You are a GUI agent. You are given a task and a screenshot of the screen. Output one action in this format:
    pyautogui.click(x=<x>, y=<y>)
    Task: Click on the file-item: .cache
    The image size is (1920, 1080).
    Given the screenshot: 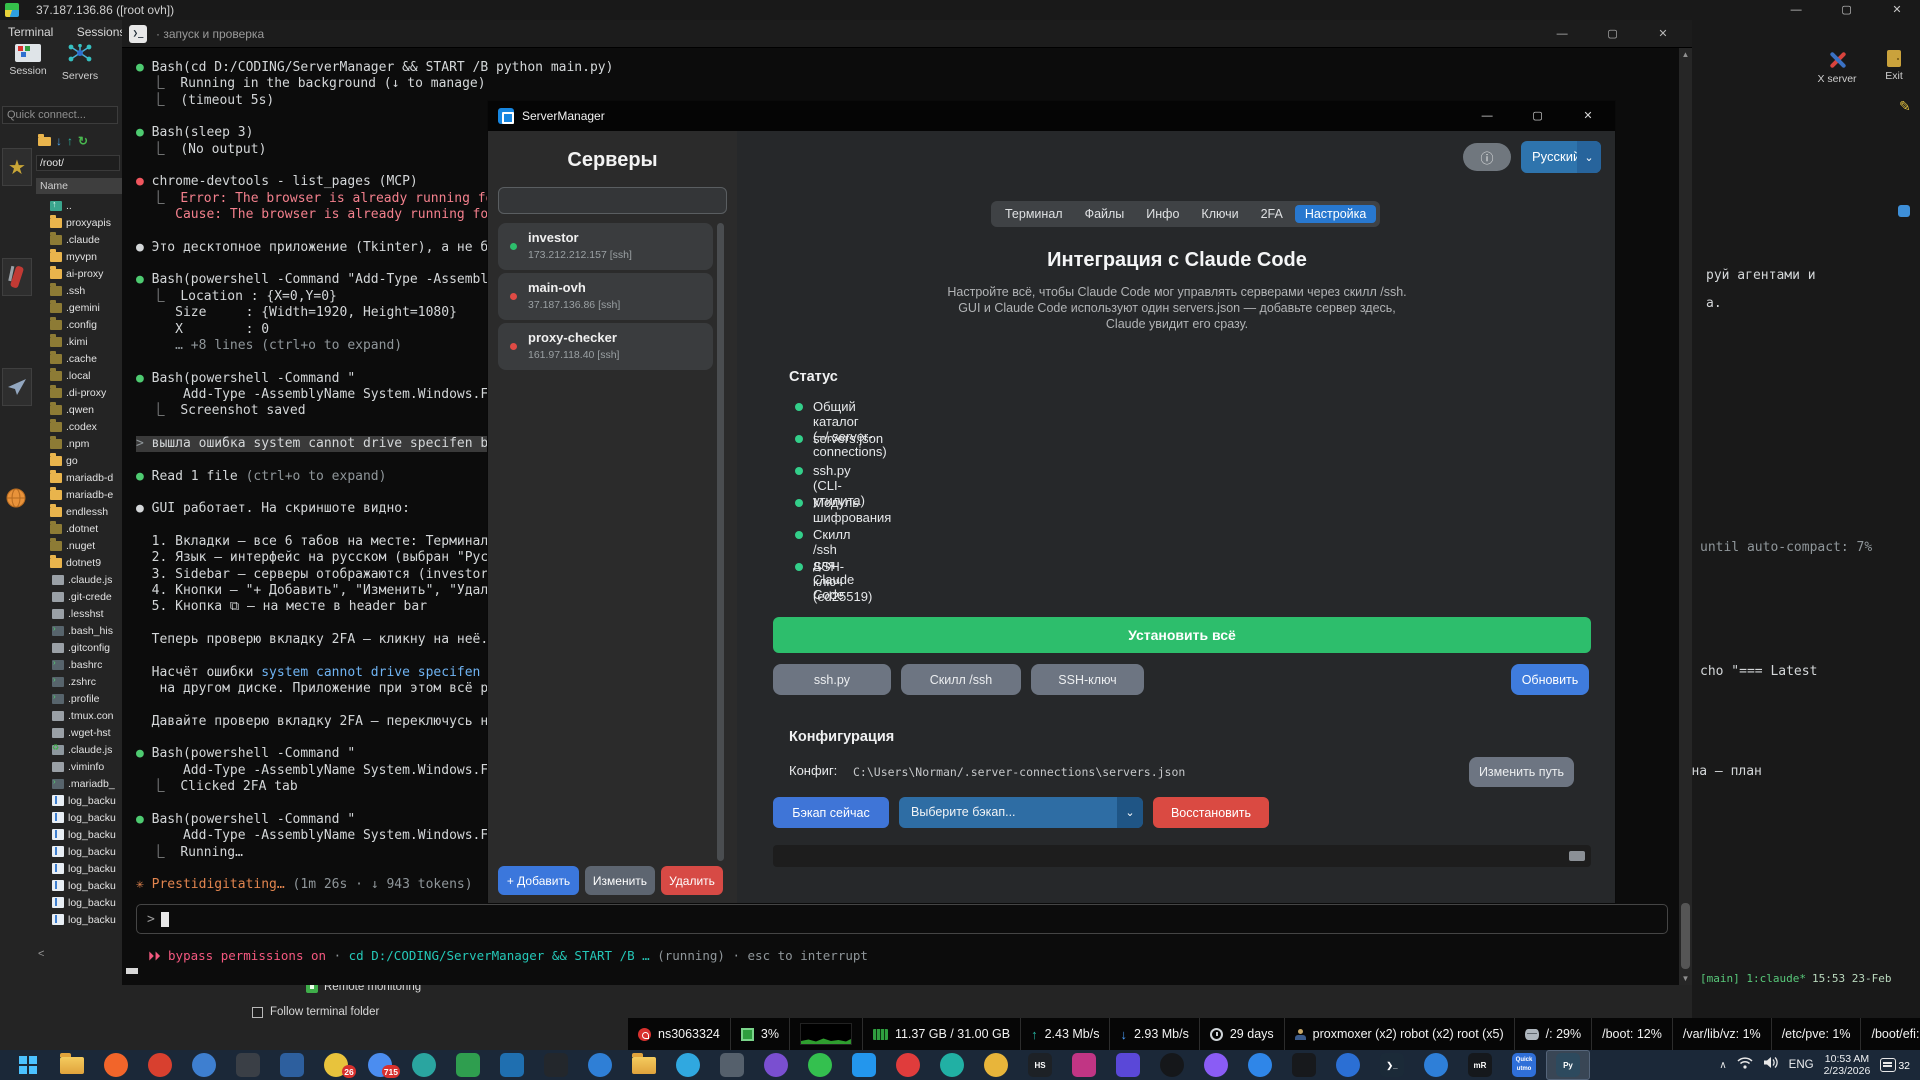 What is the action you would take?
    pyautogui.click(x=79, y=358)
    